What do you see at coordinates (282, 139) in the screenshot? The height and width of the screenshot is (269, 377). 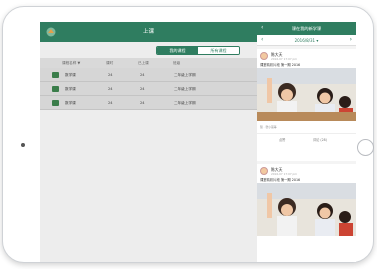 I see `like-button: 点赞` at bounding box center [282, 139].